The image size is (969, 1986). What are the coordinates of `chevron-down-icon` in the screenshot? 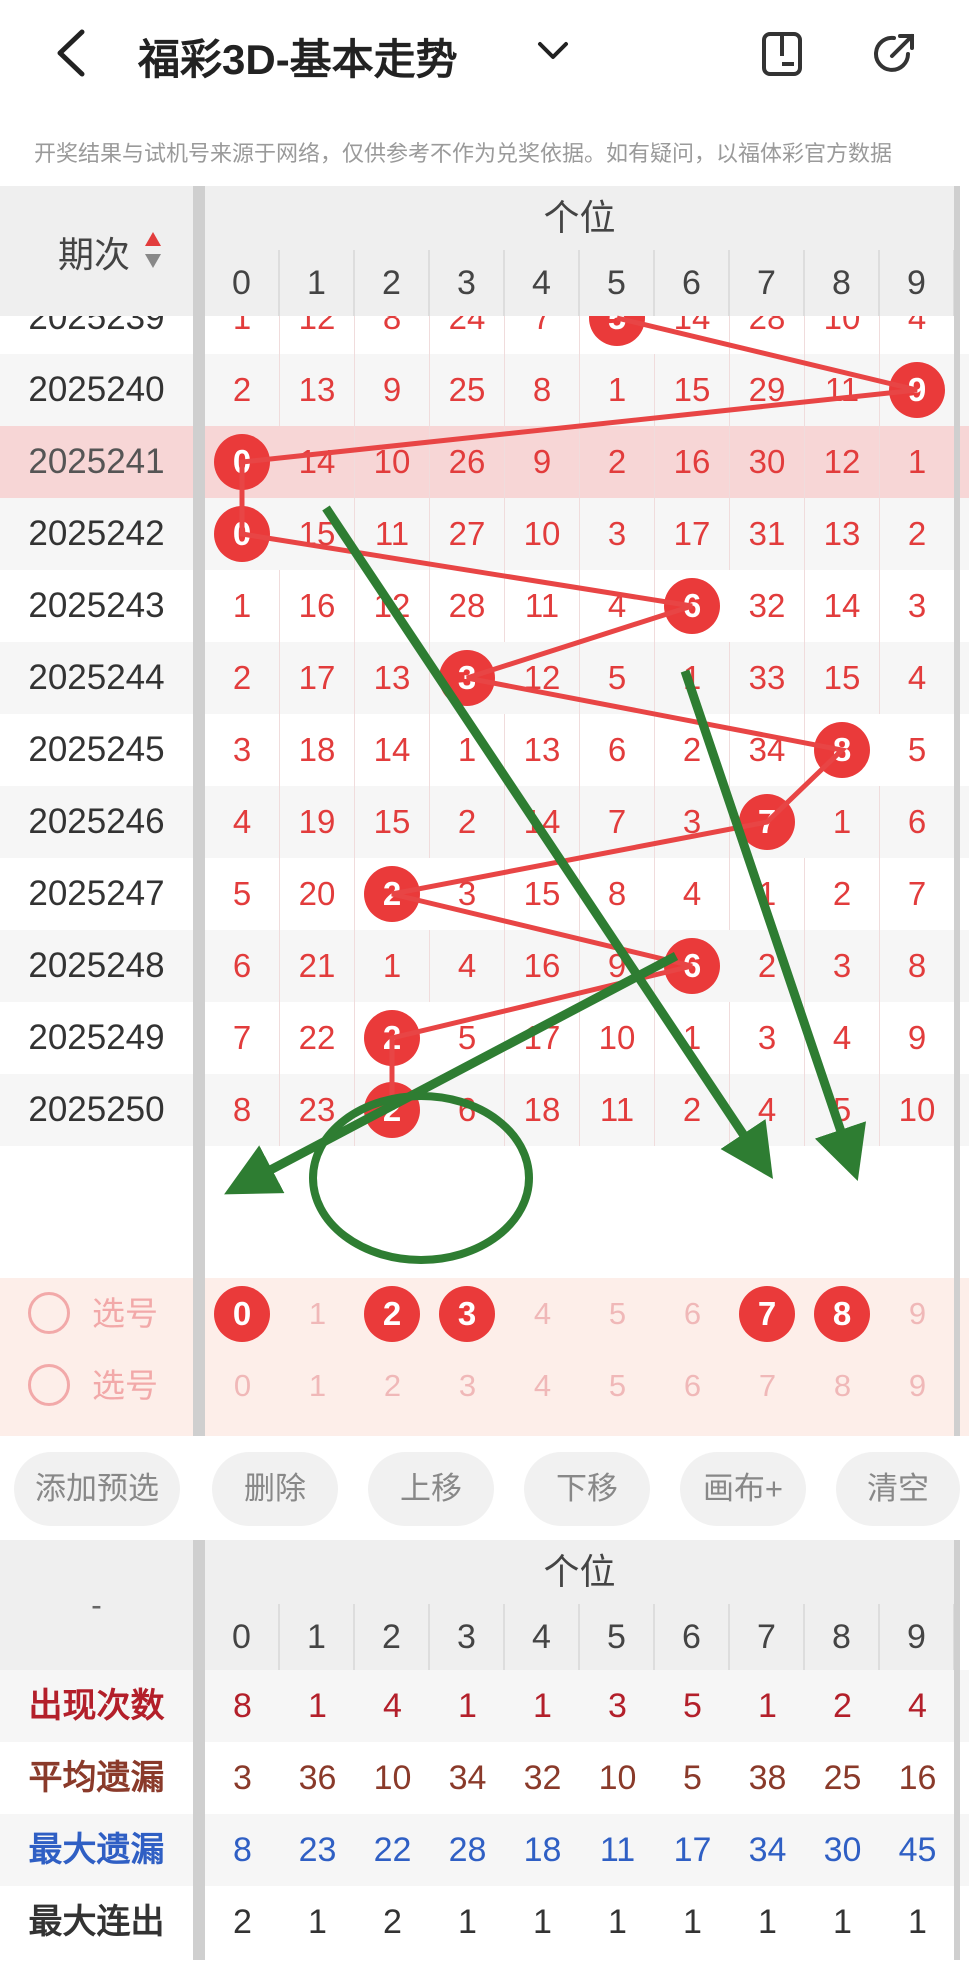 It's located at (553, 51).